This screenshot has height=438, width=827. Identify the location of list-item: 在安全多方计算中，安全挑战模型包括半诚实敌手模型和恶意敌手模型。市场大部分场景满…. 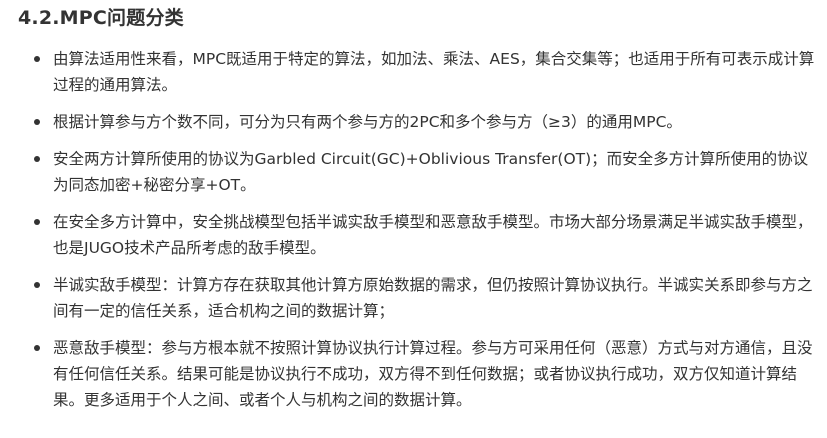
(422, 235).